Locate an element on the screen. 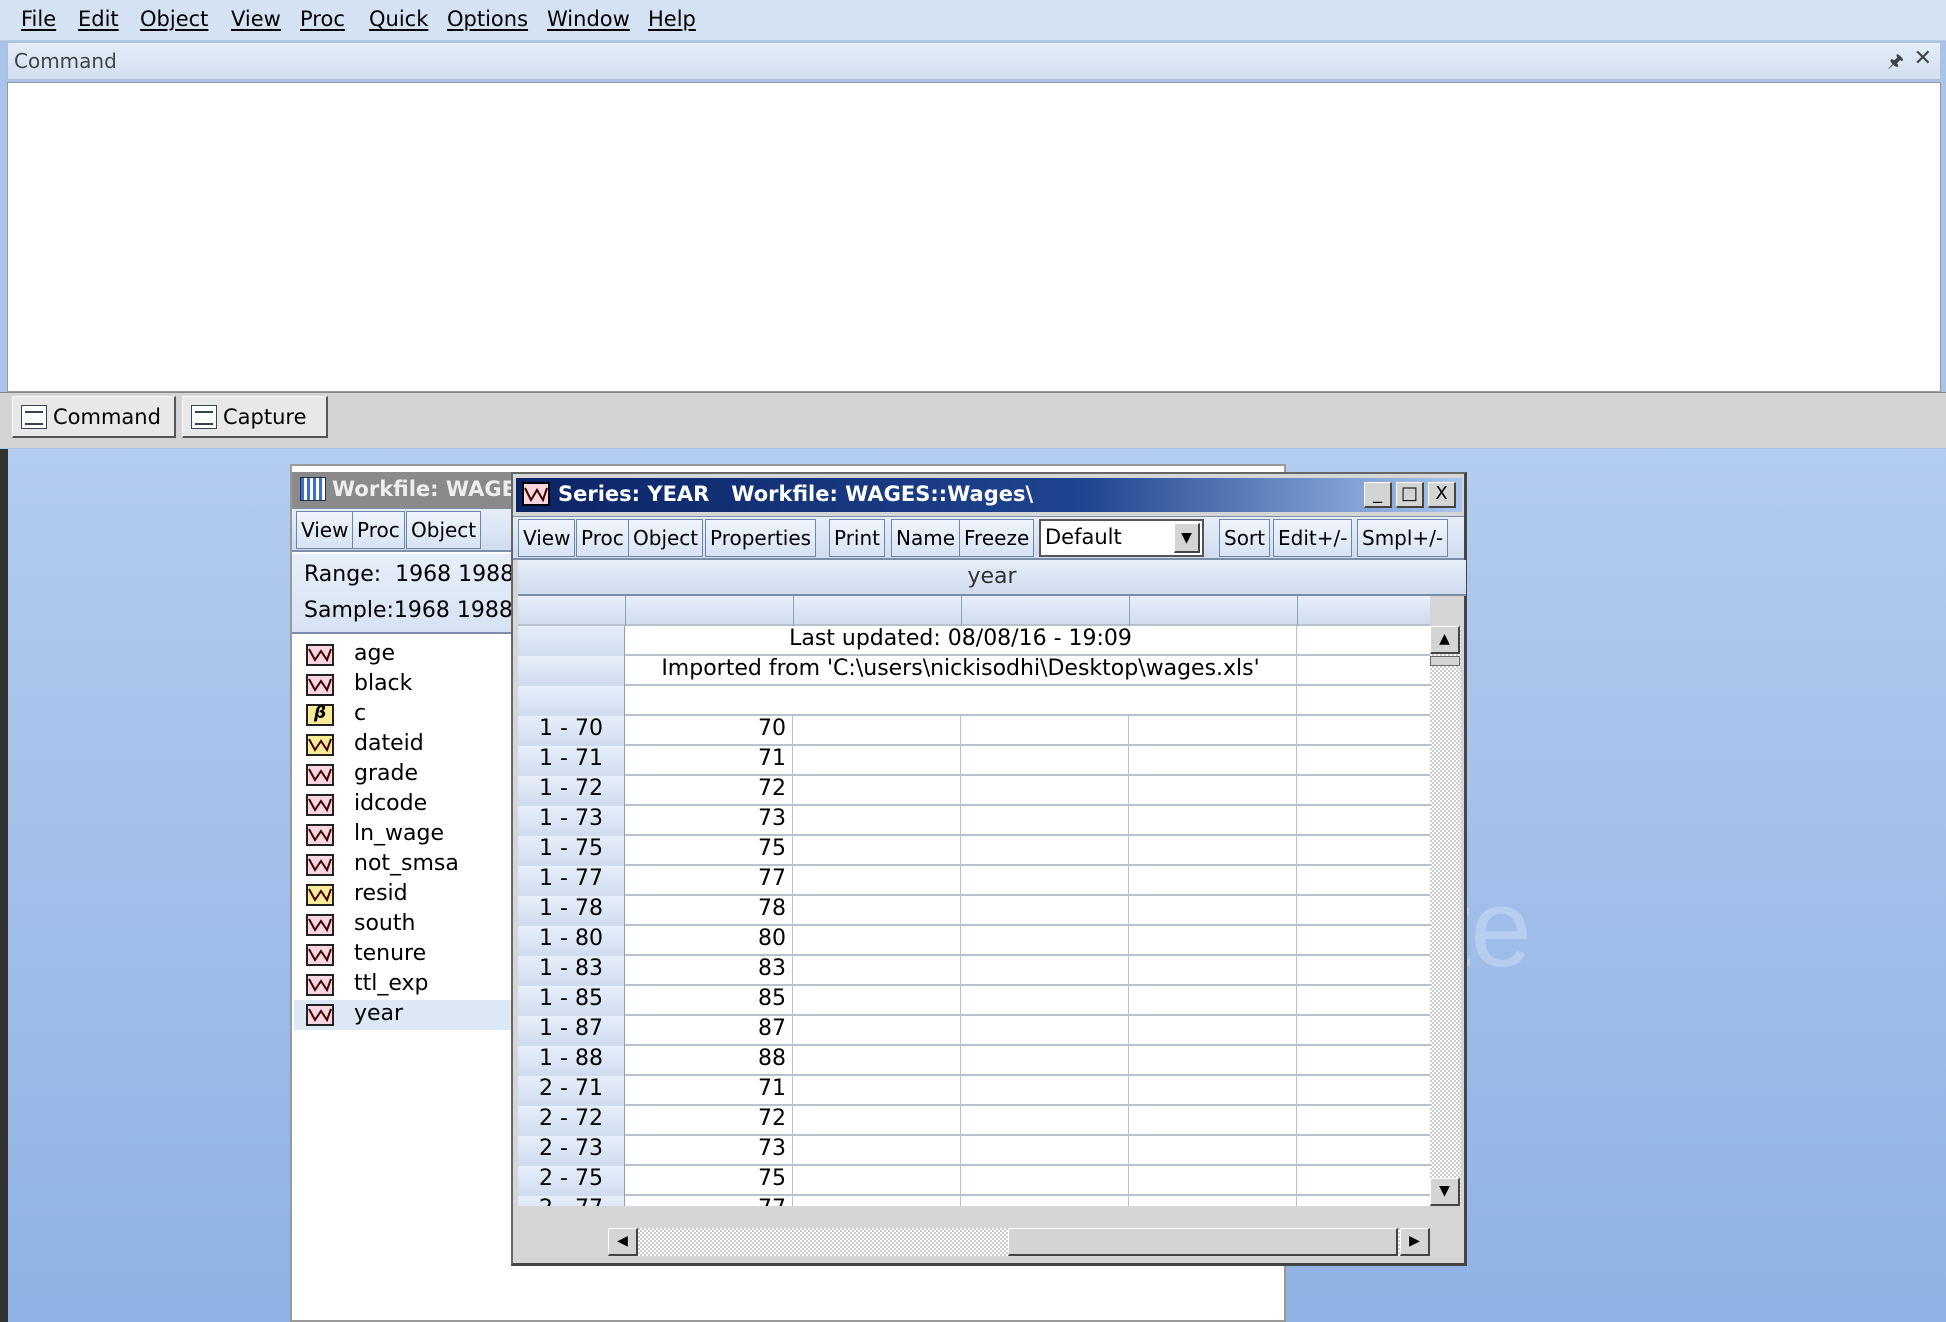 This screenshot has height=1322, width=1946. scroll-thumb is located at coordinates (1445, 661).